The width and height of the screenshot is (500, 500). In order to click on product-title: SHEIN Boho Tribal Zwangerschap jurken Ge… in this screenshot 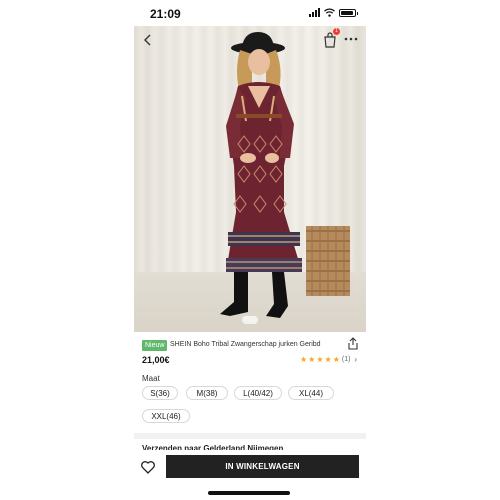, I will do `click(245, 344)`.